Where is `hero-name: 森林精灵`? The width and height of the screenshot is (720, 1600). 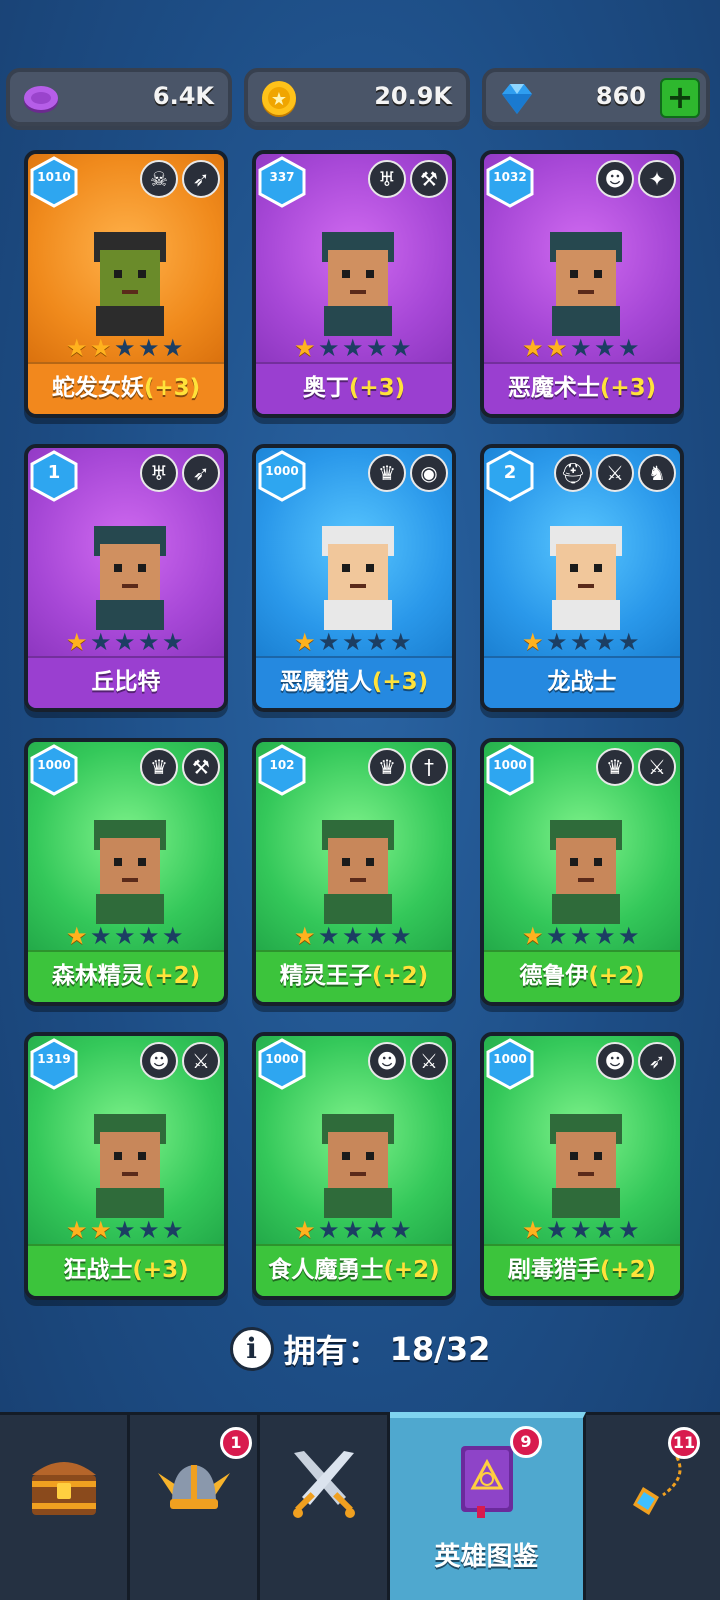 hero-name: 森林精灵 is located at coordinates (97, 976).